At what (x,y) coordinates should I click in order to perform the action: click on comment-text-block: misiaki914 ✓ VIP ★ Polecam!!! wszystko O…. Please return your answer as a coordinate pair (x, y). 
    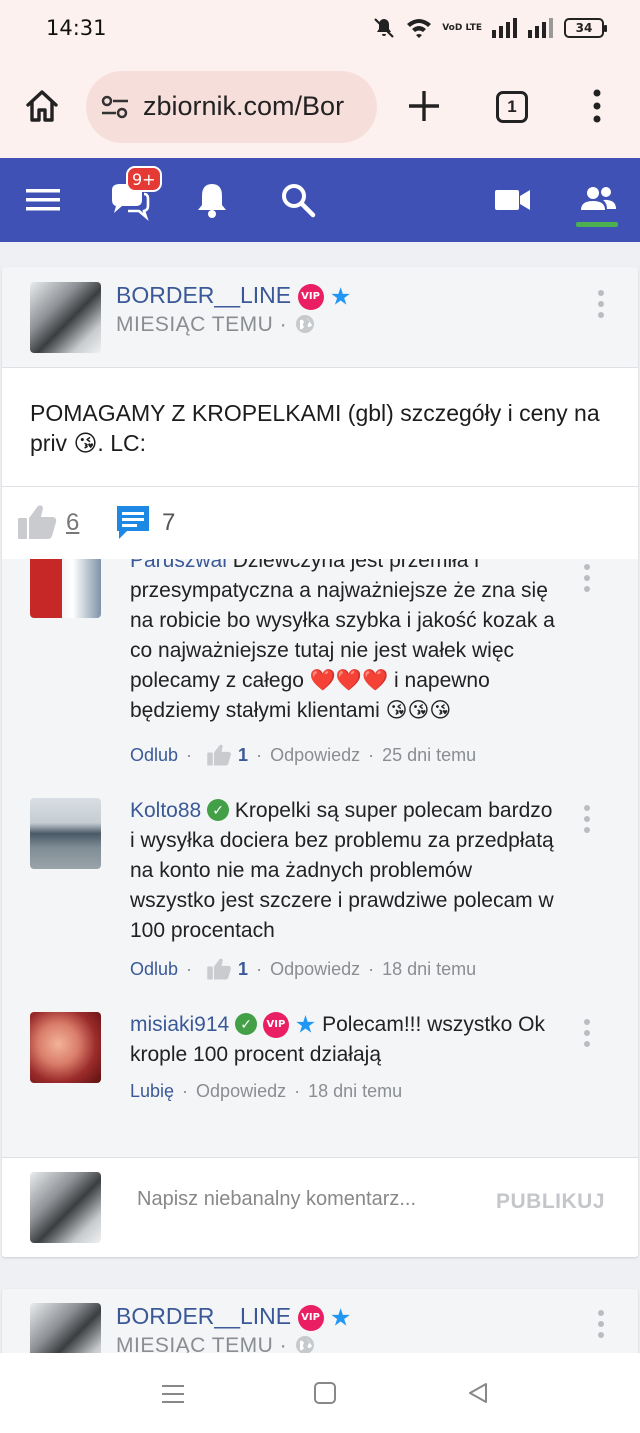
    Looking at the image, I should click on (345, 1040).